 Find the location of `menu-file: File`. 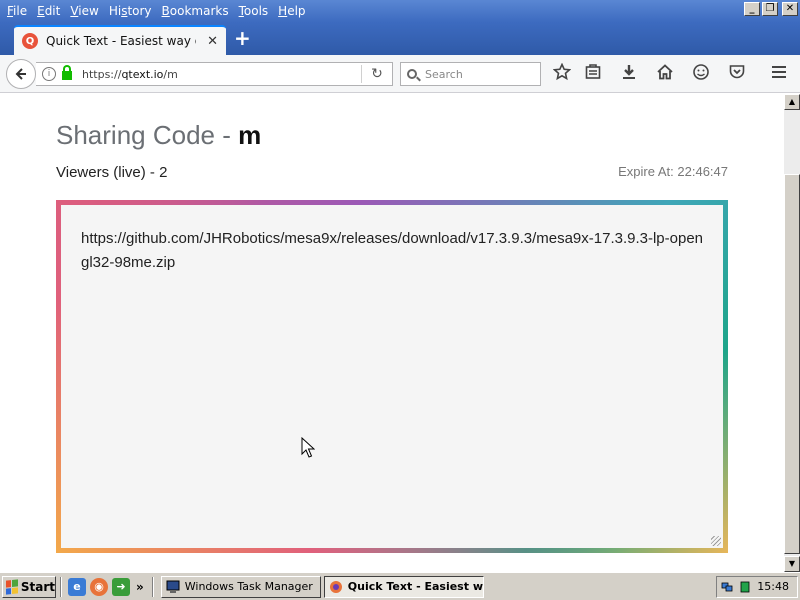

menu-file: File is located at coordinates (17, 11).